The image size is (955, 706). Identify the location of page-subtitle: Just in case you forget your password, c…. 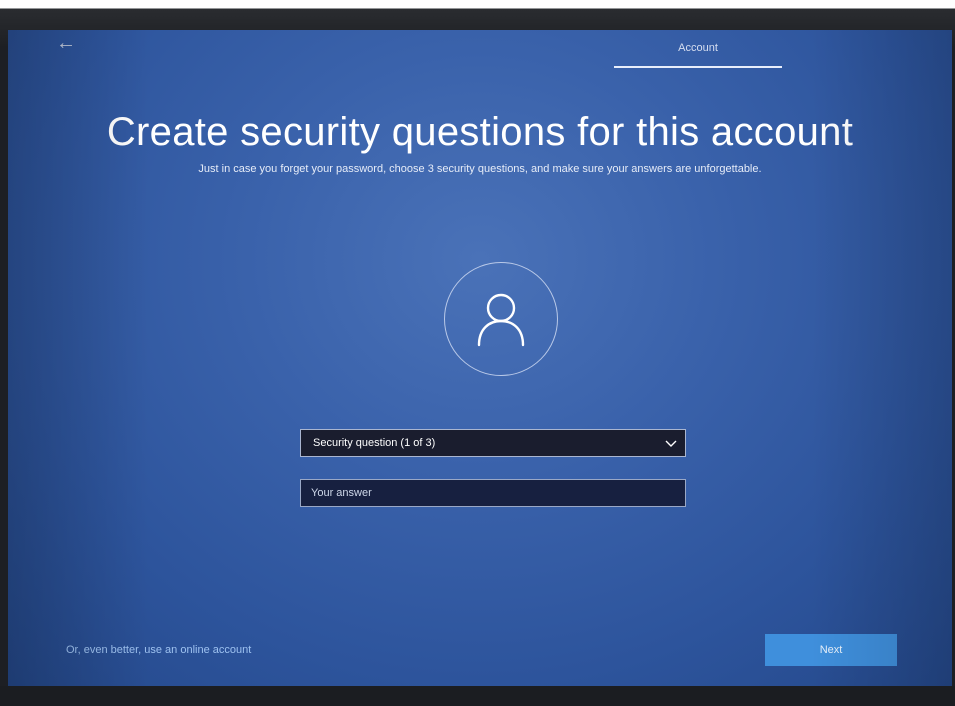
(480, 169).